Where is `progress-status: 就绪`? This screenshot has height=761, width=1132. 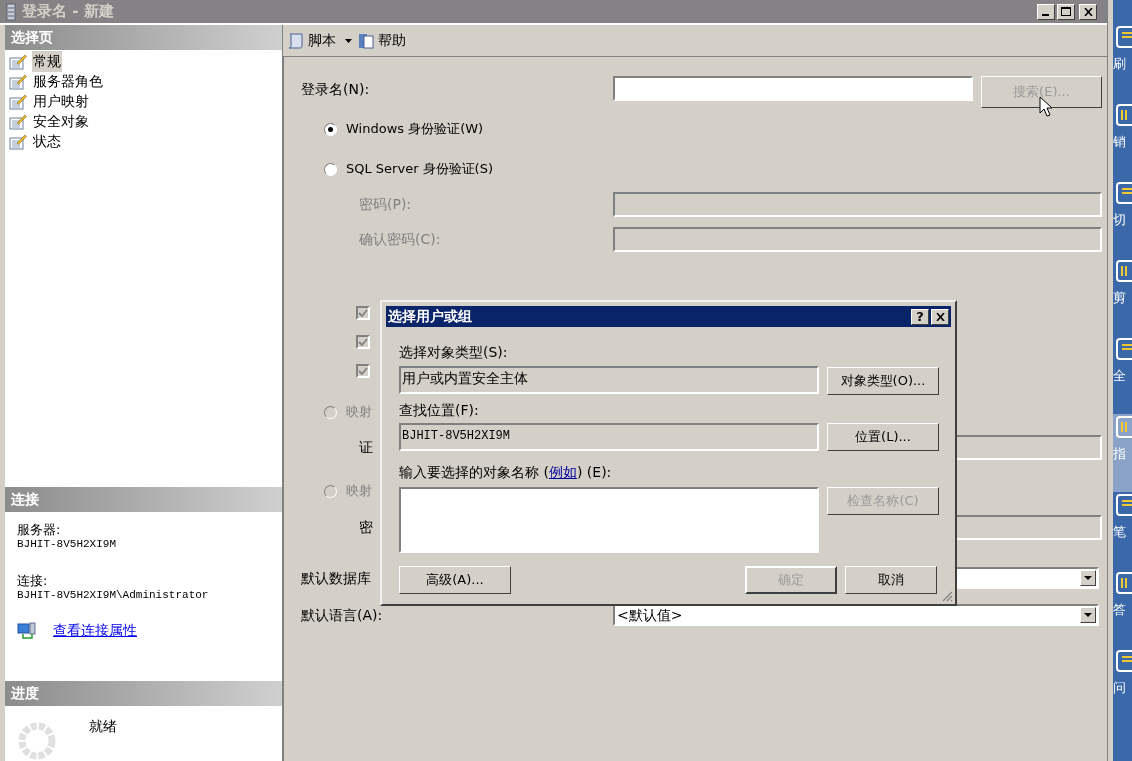 progress-status: 就绪 is located at coordinates (103, 726).